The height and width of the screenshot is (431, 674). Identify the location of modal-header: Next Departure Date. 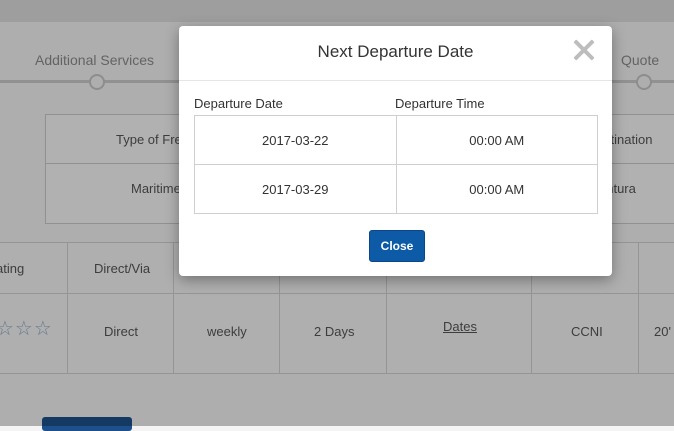
(395, 53).